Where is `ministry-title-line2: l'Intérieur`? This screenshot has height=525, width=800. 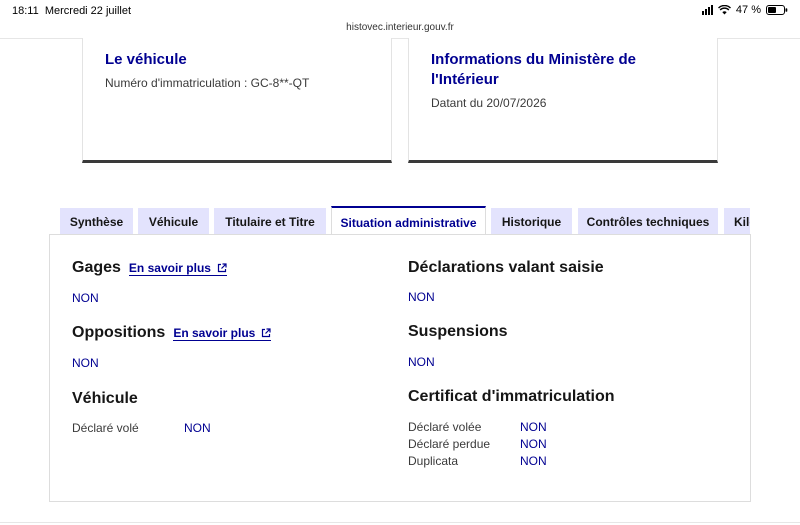 ministry-title-line2: l'Intérieur is located at coordinates (465, 79).